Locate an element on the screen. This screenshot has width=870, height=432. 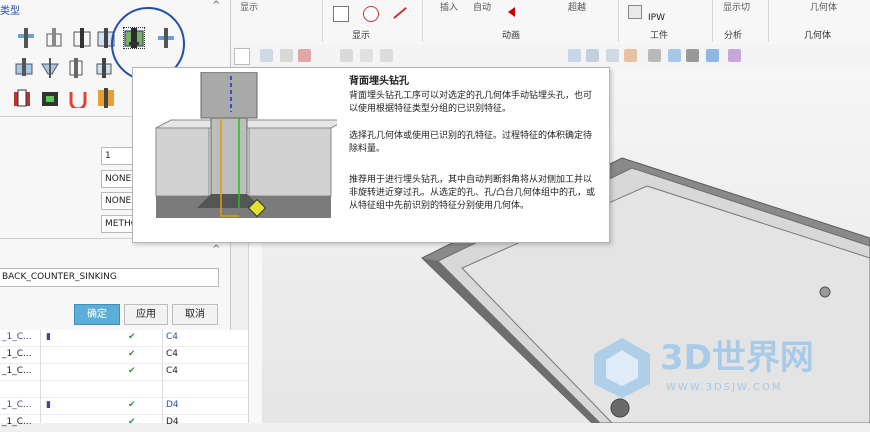
watermark-url: WWW.3DSJW.COM is located at coordinates (724, 387).